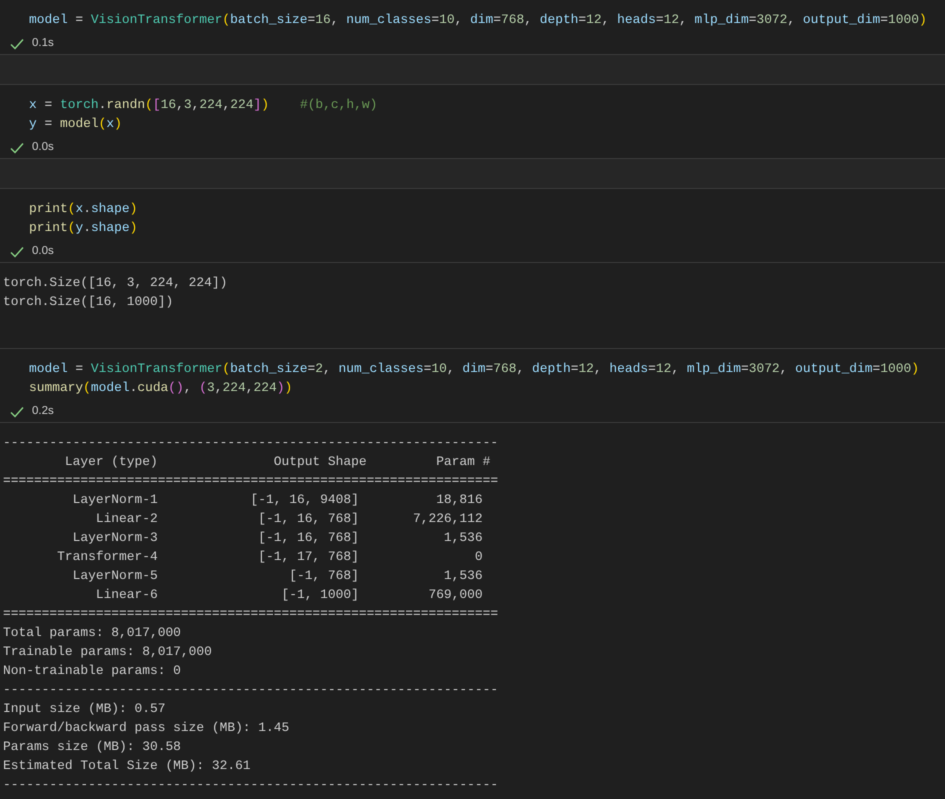 The height and width of the screenshot is (799, 945). I want to click on output-line: LayerNorm-1 [-1, 16, 9408] 18,816, so click(277, 500).